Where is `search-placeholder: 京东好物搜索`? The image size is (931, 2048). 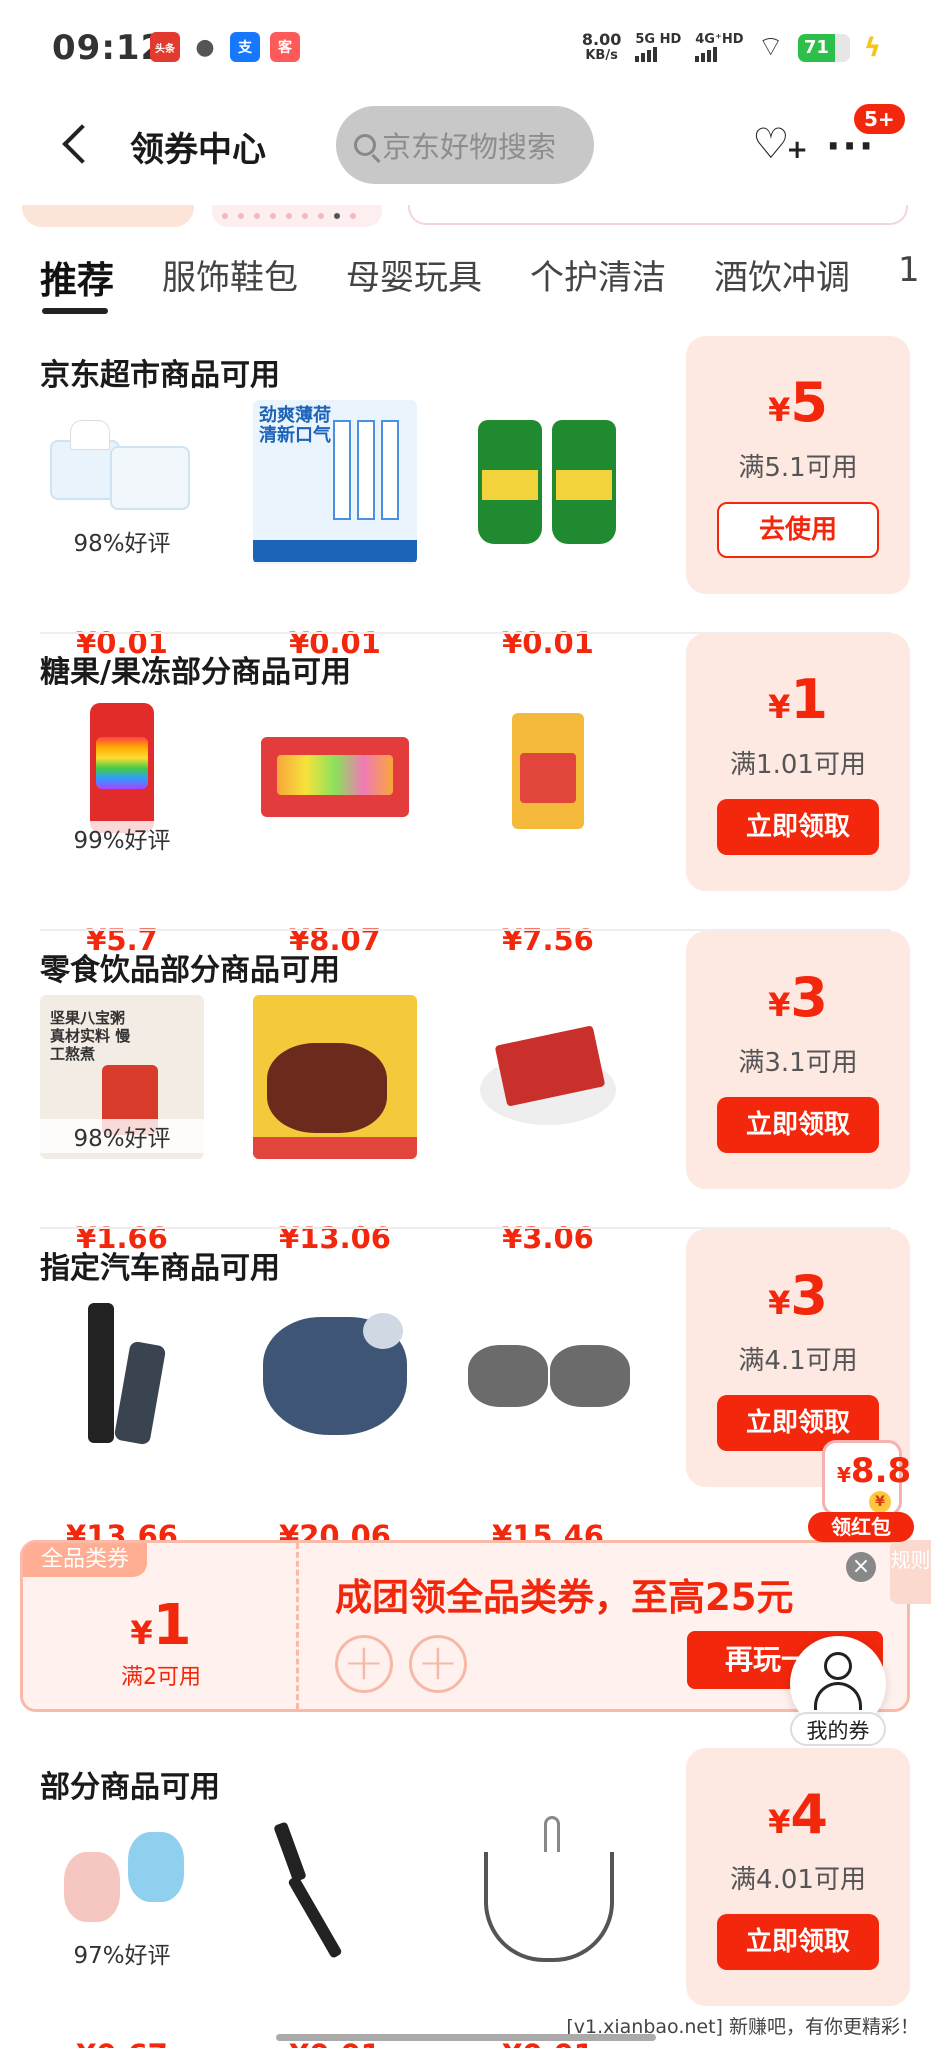 search-placeholder: 京东好物搜索 is located at coordinates (469, 147).